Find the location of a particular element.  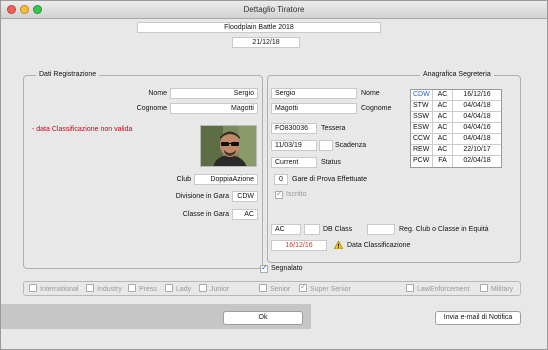

segnalato-checkbox is located at coordinates (264, 268).